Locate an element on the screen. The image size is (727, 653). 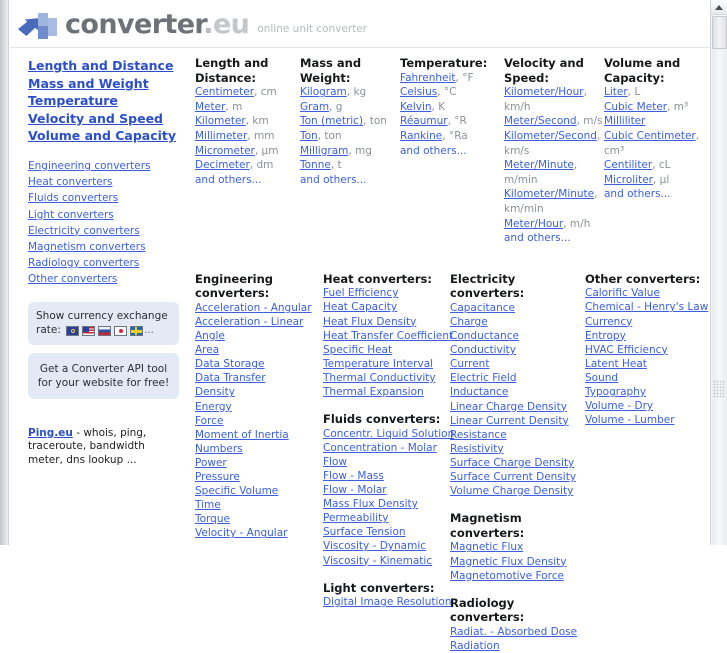
converter-link-torque: Torque is located at coordinates (259, 519).